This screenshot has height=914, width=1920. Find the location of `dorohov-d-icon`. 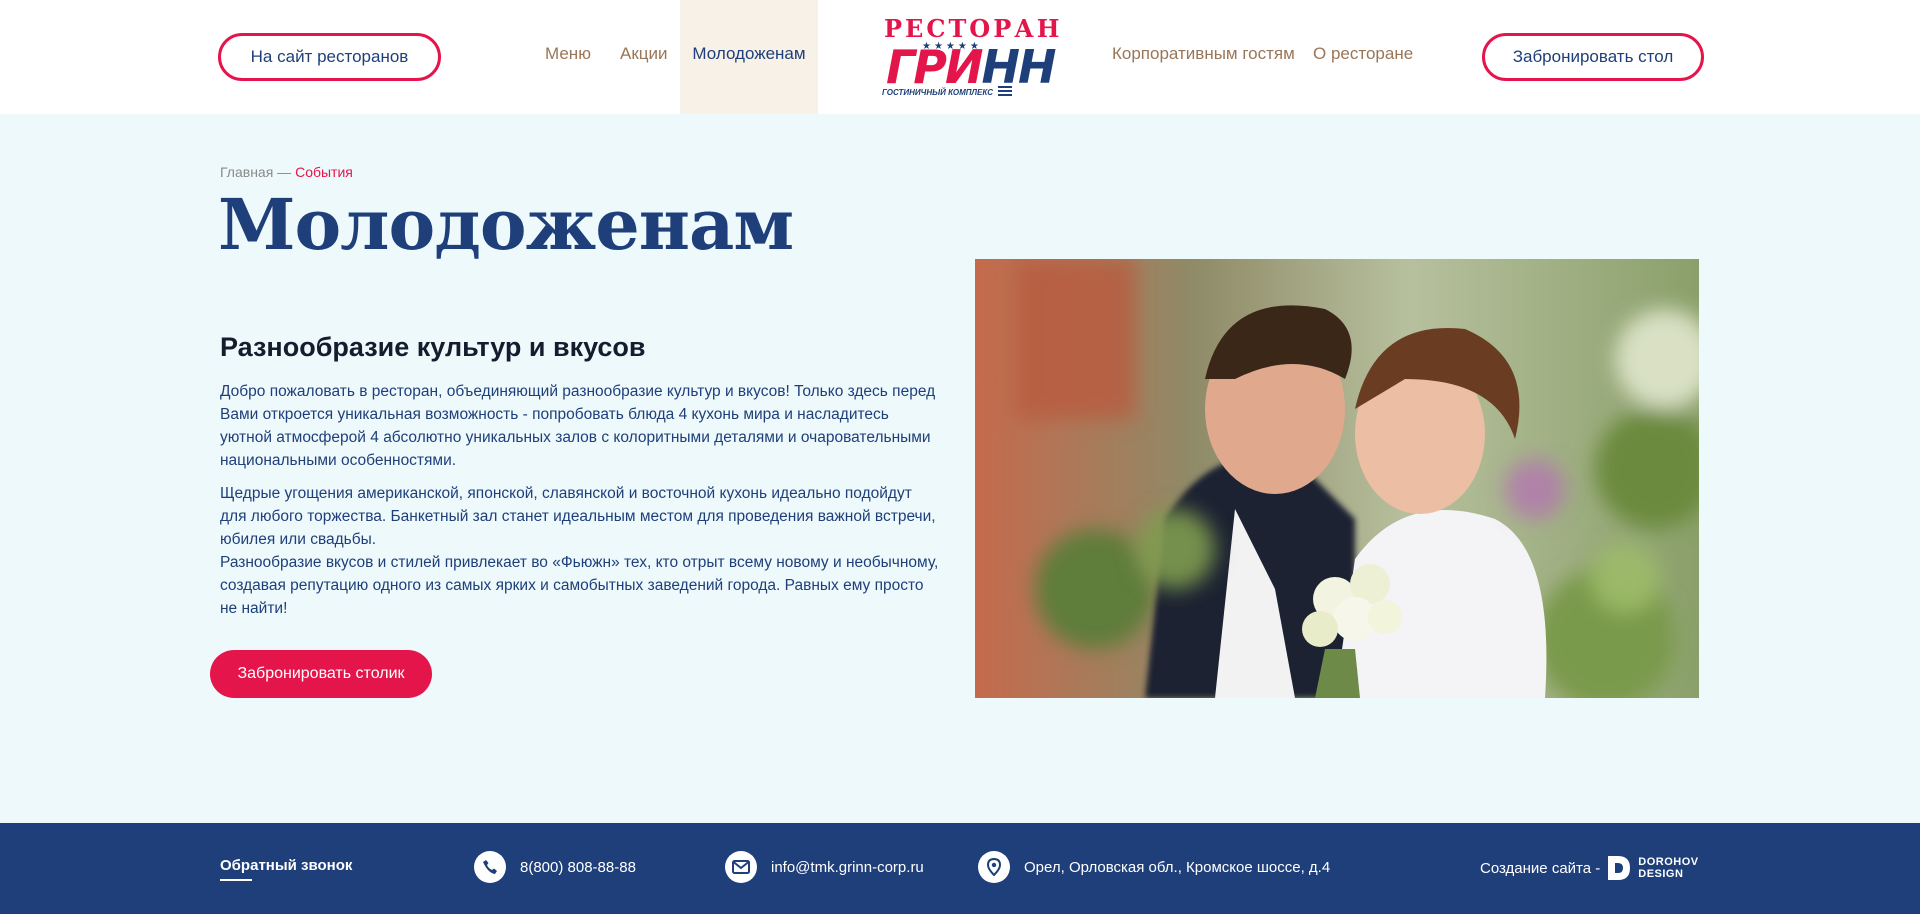

dorohov-d-icon is located at coordinates (1619, 868).